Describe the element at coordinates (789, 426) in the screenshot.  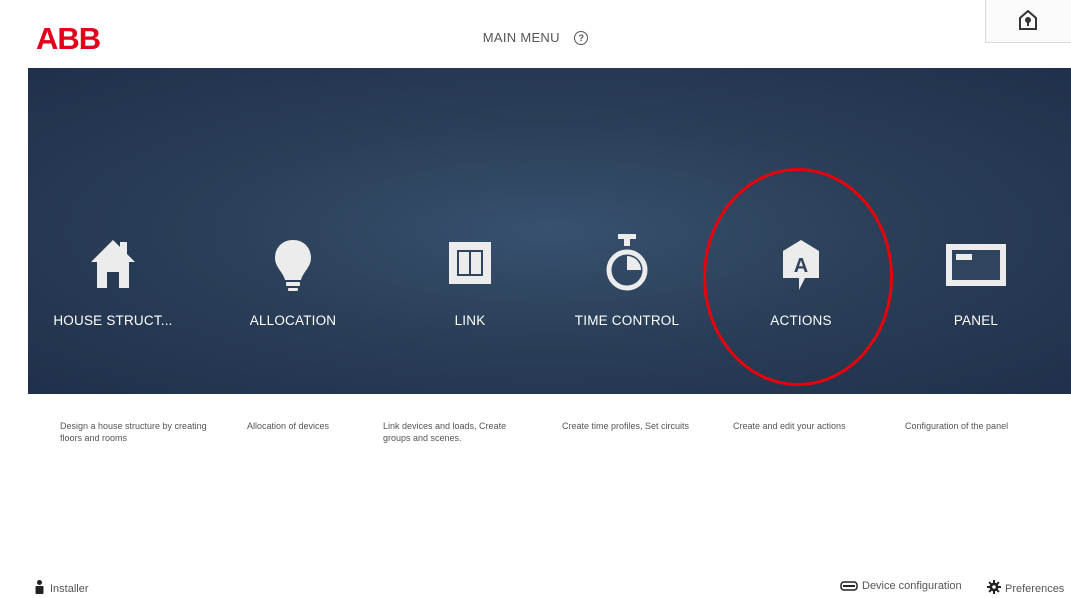
I see `tile-description: Create and edit your actions` at that location.